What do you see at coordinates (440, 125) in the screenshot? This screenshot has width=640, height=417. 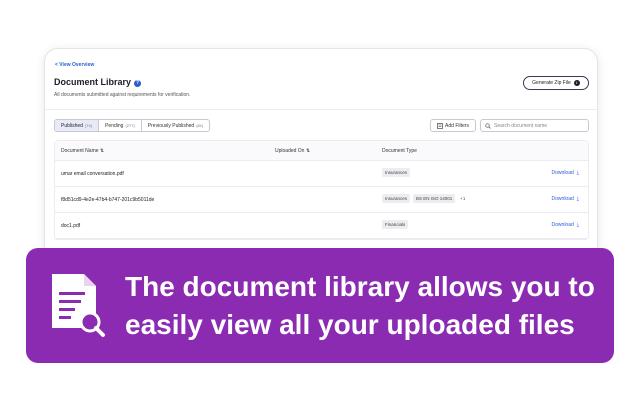 I see `filter-icon` at bounding box center [440, 125].